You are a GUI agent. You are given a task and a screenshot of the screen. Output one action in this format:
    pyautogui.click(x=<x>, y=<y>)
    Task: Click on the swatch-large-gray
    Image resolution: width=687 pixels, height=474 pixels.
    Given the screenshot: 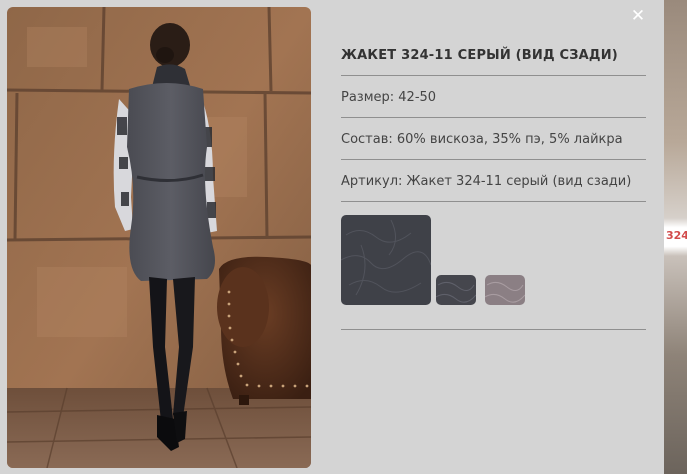 What is the action you would take?
    pyautogui.click(x=386, y=260)
    